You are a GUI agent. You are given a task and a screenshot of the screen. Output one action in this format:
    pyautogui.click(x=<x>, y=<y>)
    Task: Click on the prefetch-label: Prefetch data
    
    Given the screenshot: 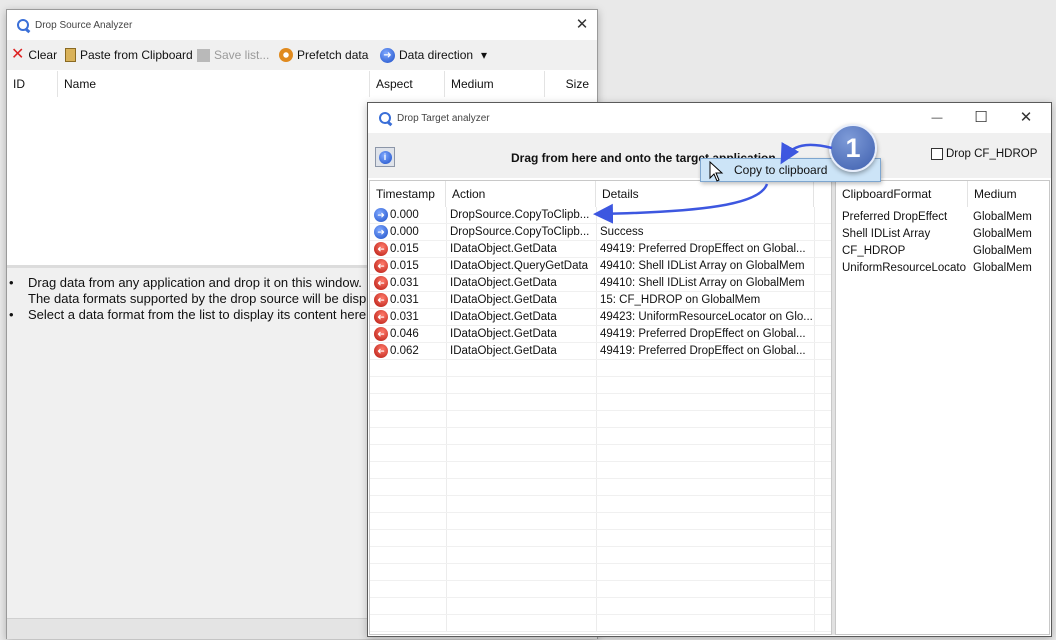 What is the action you would take?
    pyautogui.click(x=333, y=55)
    